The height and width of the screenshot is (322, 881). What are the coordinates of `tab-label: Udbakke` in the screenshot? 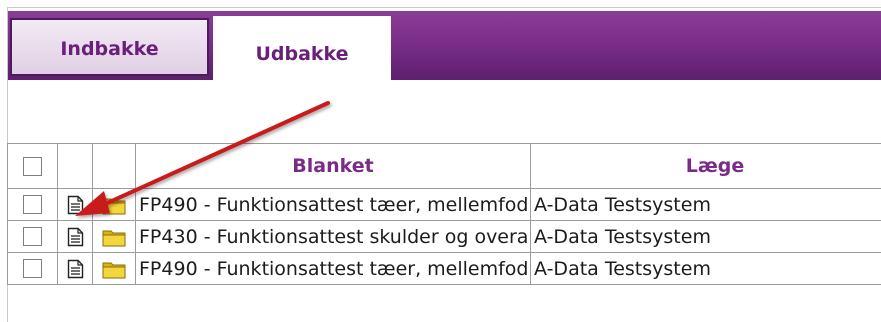 It's located at (301, 54).